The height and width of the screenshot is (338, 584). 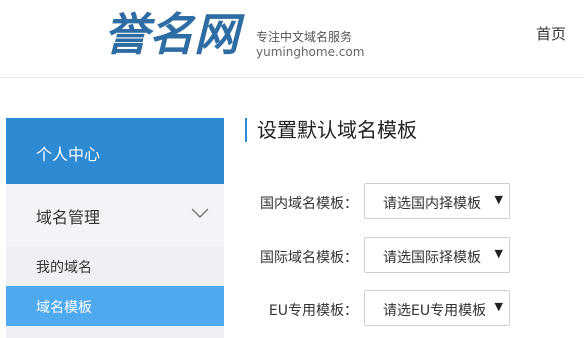 What do you see at coordinates (68, 217) in the screenshot?
I see `sidebar-section-label: 域名管理` at bounding box center [68, 217].